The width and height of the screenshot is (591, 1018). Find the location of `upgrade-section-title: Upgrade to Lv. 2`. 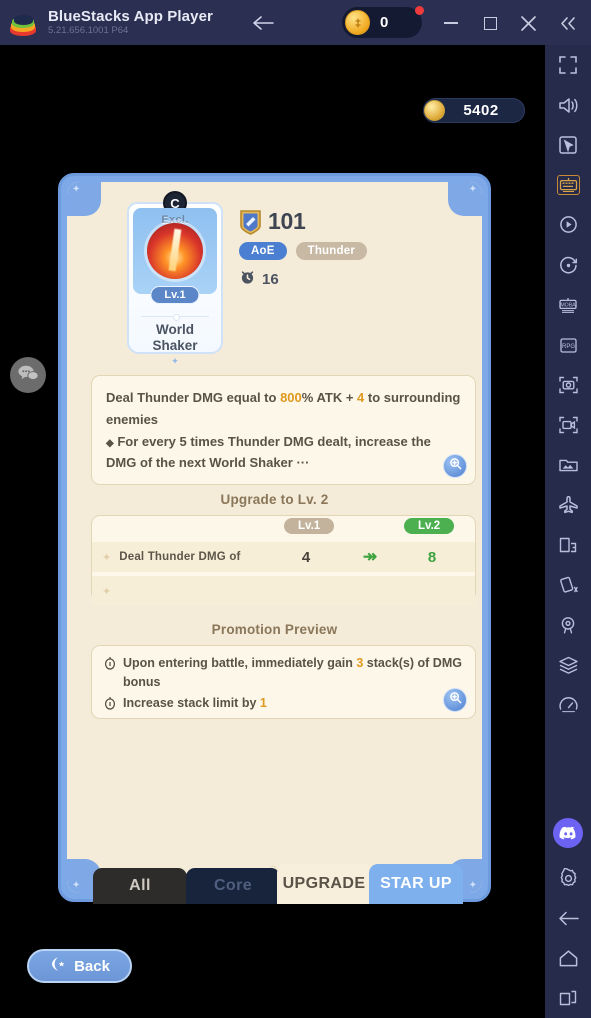

upgrade-section-title: Upgrade to Lv. 2 is located at coordinates (274, 499).